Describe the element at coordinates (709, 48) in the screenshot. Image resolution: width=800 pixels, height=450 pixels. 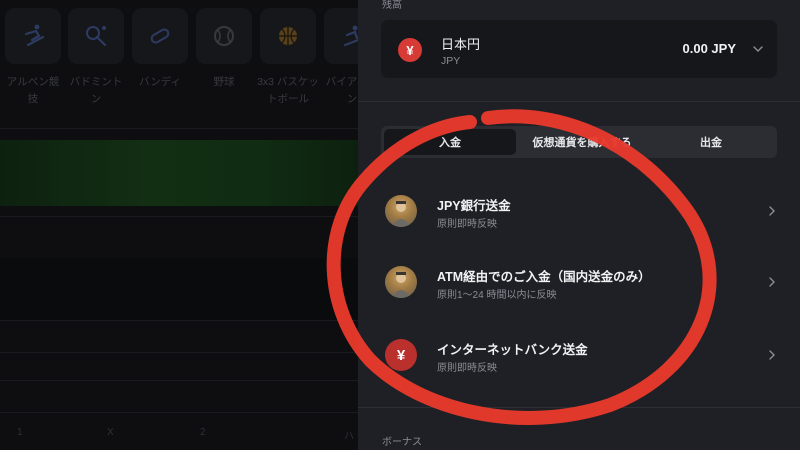
I see `balance-amount: 0.00 JPY` at that location.